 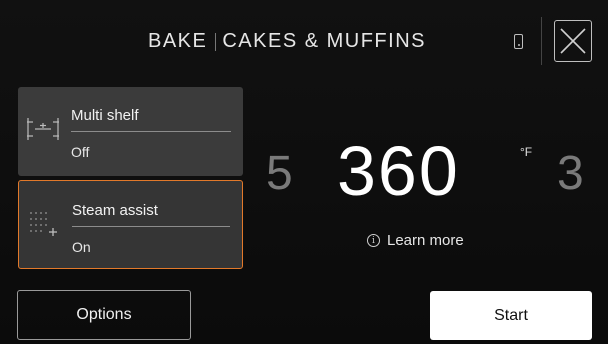 What do you see at coordinates (178, 41) in the screenshot?
I see `mode-label: BAKE` at bounding box center [178, 41].